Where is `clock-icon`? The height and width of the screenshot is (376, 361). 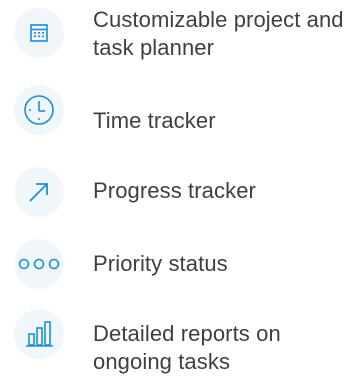
clock-icon is located at coordinates (39, 110).